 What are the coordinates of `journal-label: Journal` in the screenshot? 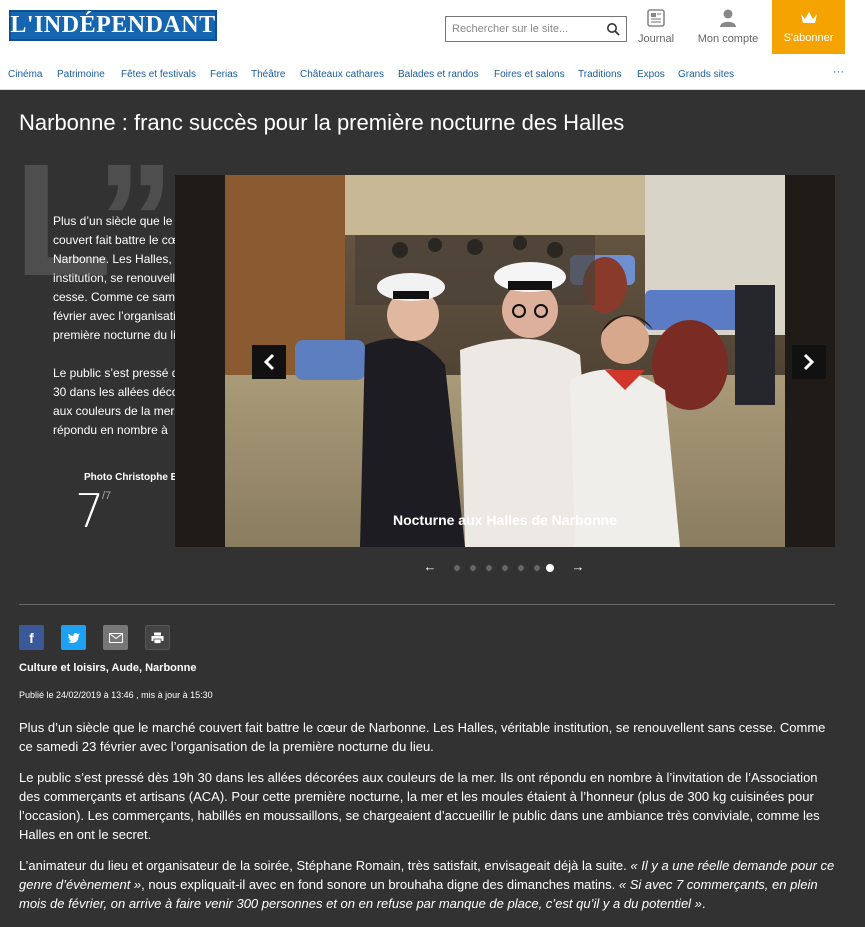 It's located at (656, 39).